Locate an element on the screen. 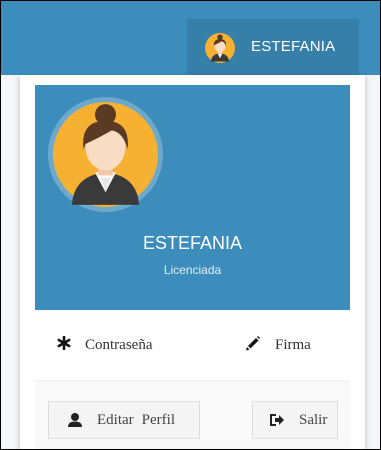  user-footer: Editar Perfil Salir is located at coordinates (192, 415).